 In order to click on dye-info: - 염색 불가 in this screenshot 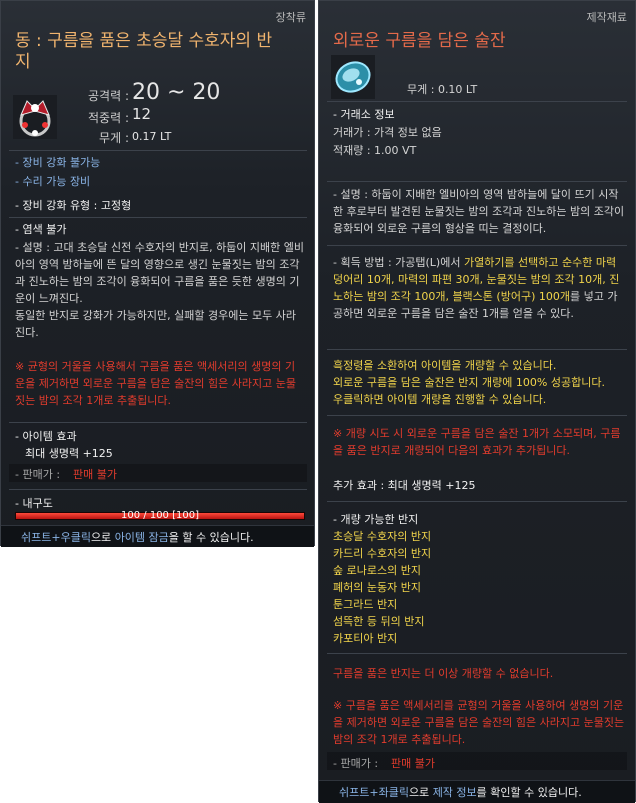, I will do `click(41, 229)`.